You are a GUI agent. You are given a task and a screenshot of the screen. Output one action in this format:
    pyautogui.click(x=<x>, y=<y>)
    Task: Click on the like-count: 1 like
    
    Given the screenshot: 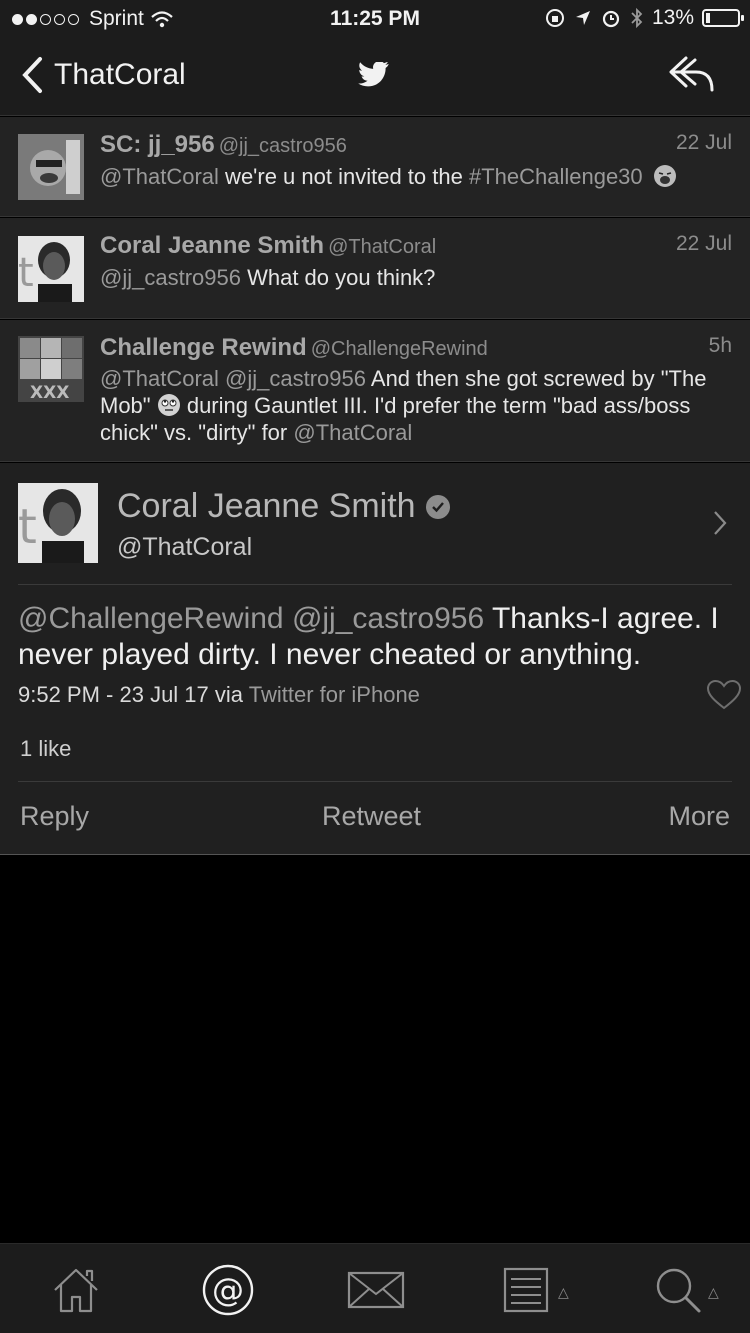 What is the action you would take?
    pyautogui.click(x=45, y=749)
    